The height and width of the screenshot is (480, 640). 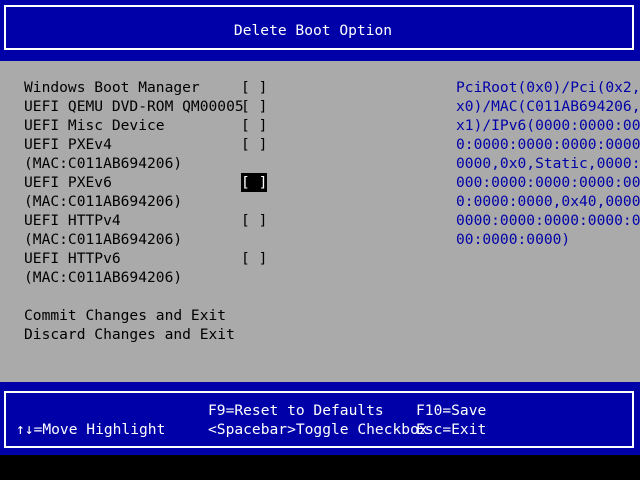 What do you see at coordinates (548, 125) in the screenshot?
I see `help-line: x1)/IPv6(0000:0000:000` at bounding box center [548, 125].